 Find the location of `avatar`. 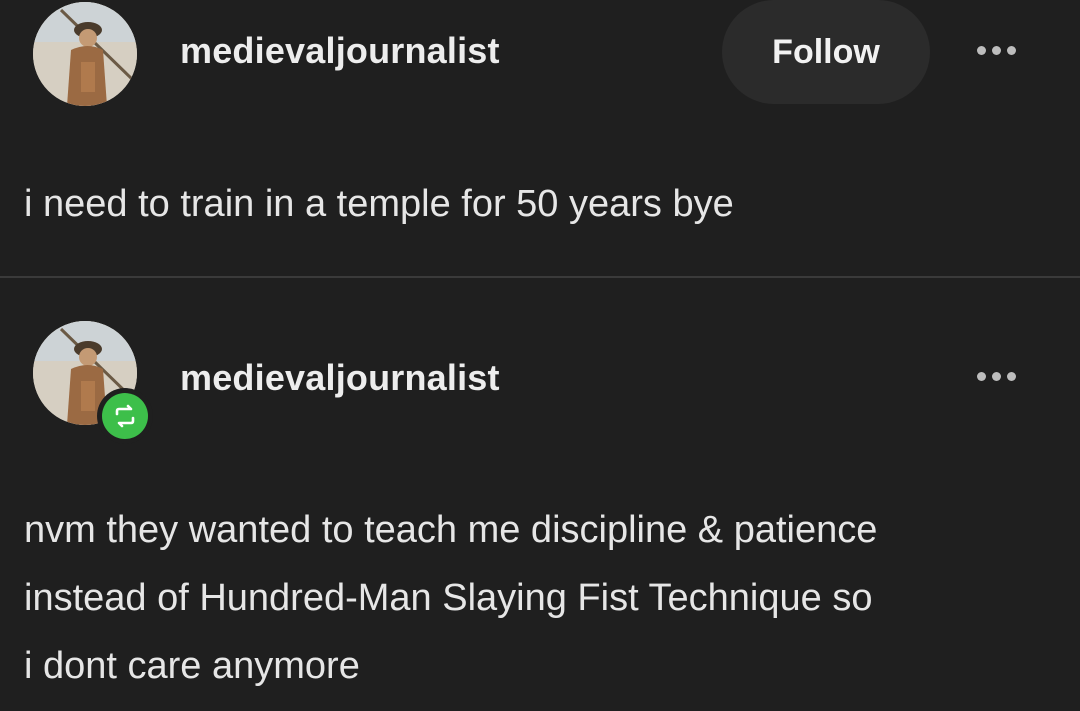

avatar is located at coordinates (85, 54).